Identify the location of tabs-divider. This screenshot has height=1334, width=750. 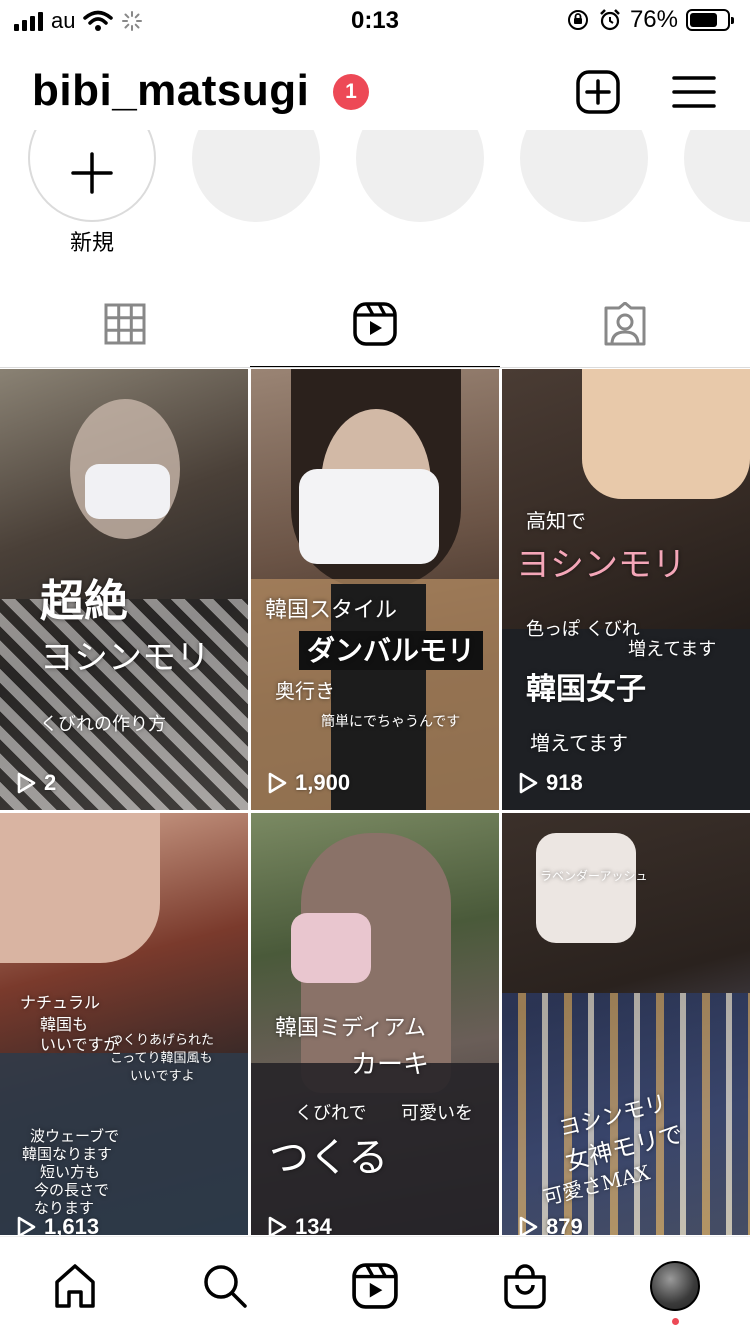
(375, 367).